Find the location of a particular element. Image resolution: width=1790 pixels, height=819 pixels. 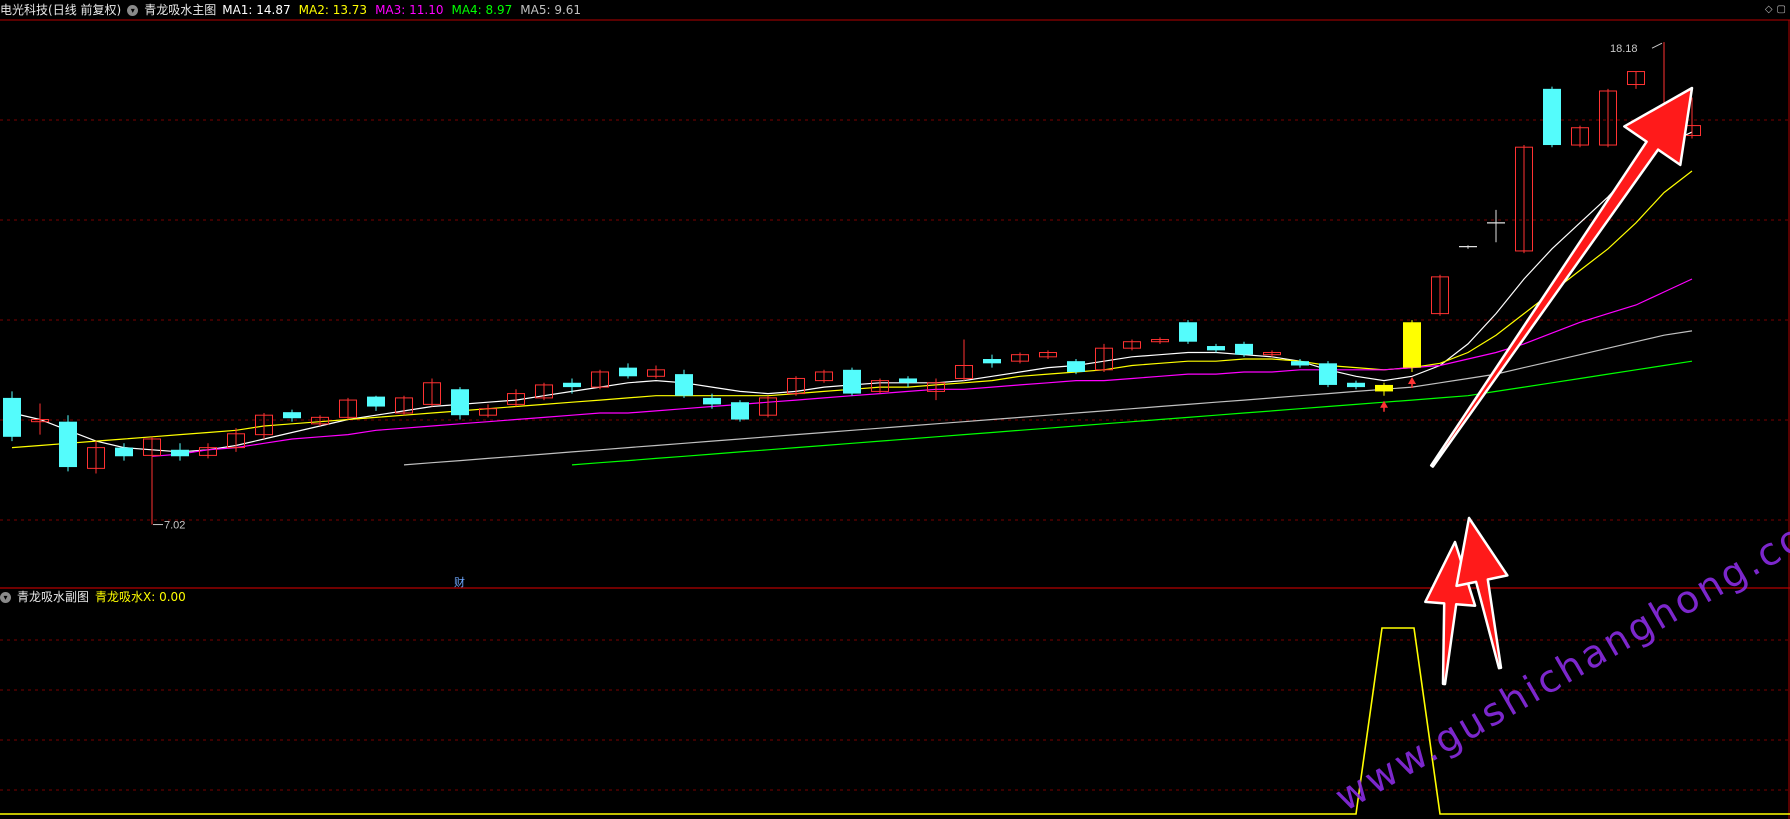

diamond-icon: ◇ is located at coordinates (1769, 9).